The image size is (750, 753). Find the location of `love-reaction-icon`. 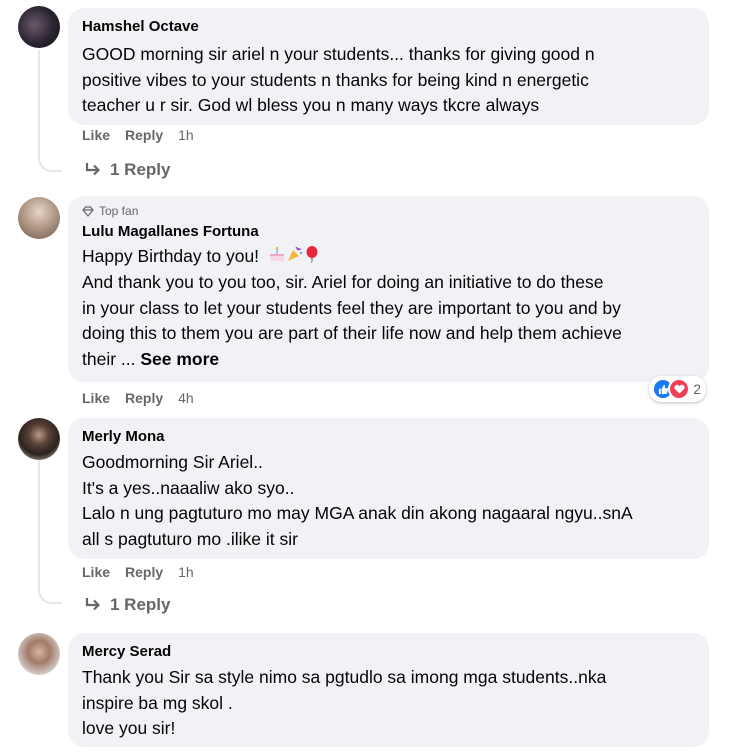

love-reaction-icon is located at coordinates (679, 389).